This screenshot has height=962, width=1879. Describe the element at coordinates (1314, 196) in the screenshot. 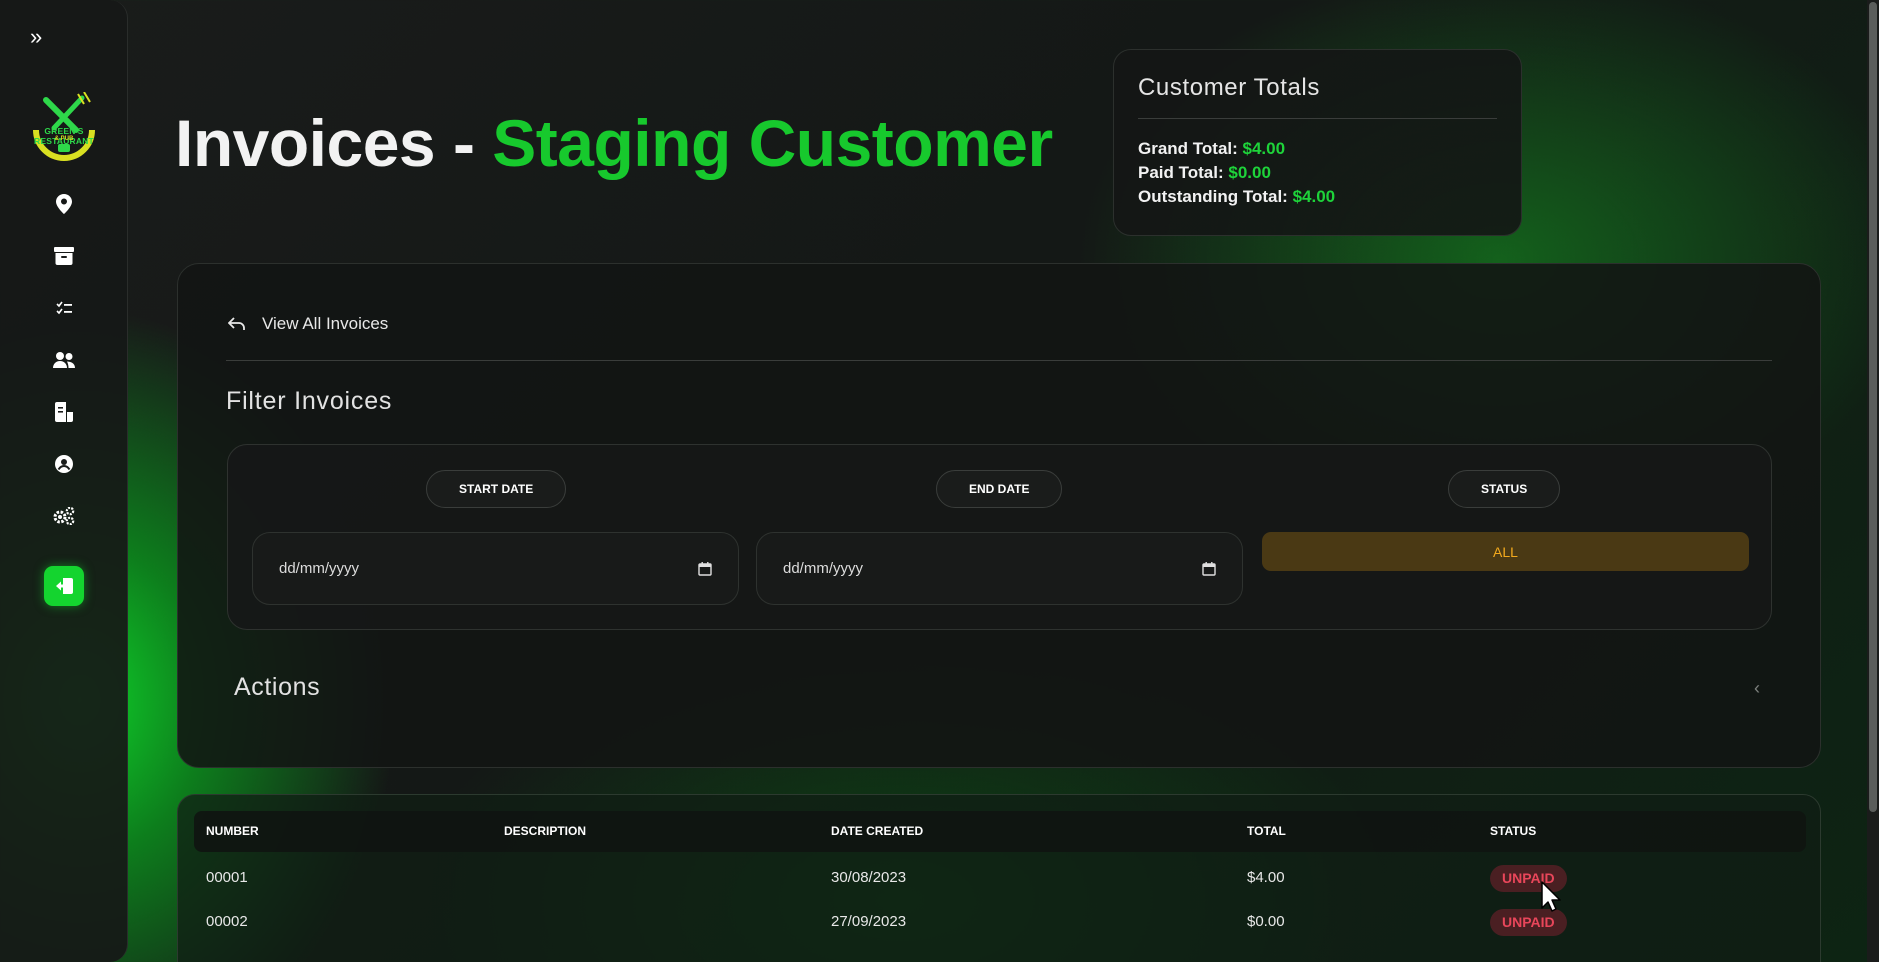

I see `outstanding-total-value: $4.00` at that location.